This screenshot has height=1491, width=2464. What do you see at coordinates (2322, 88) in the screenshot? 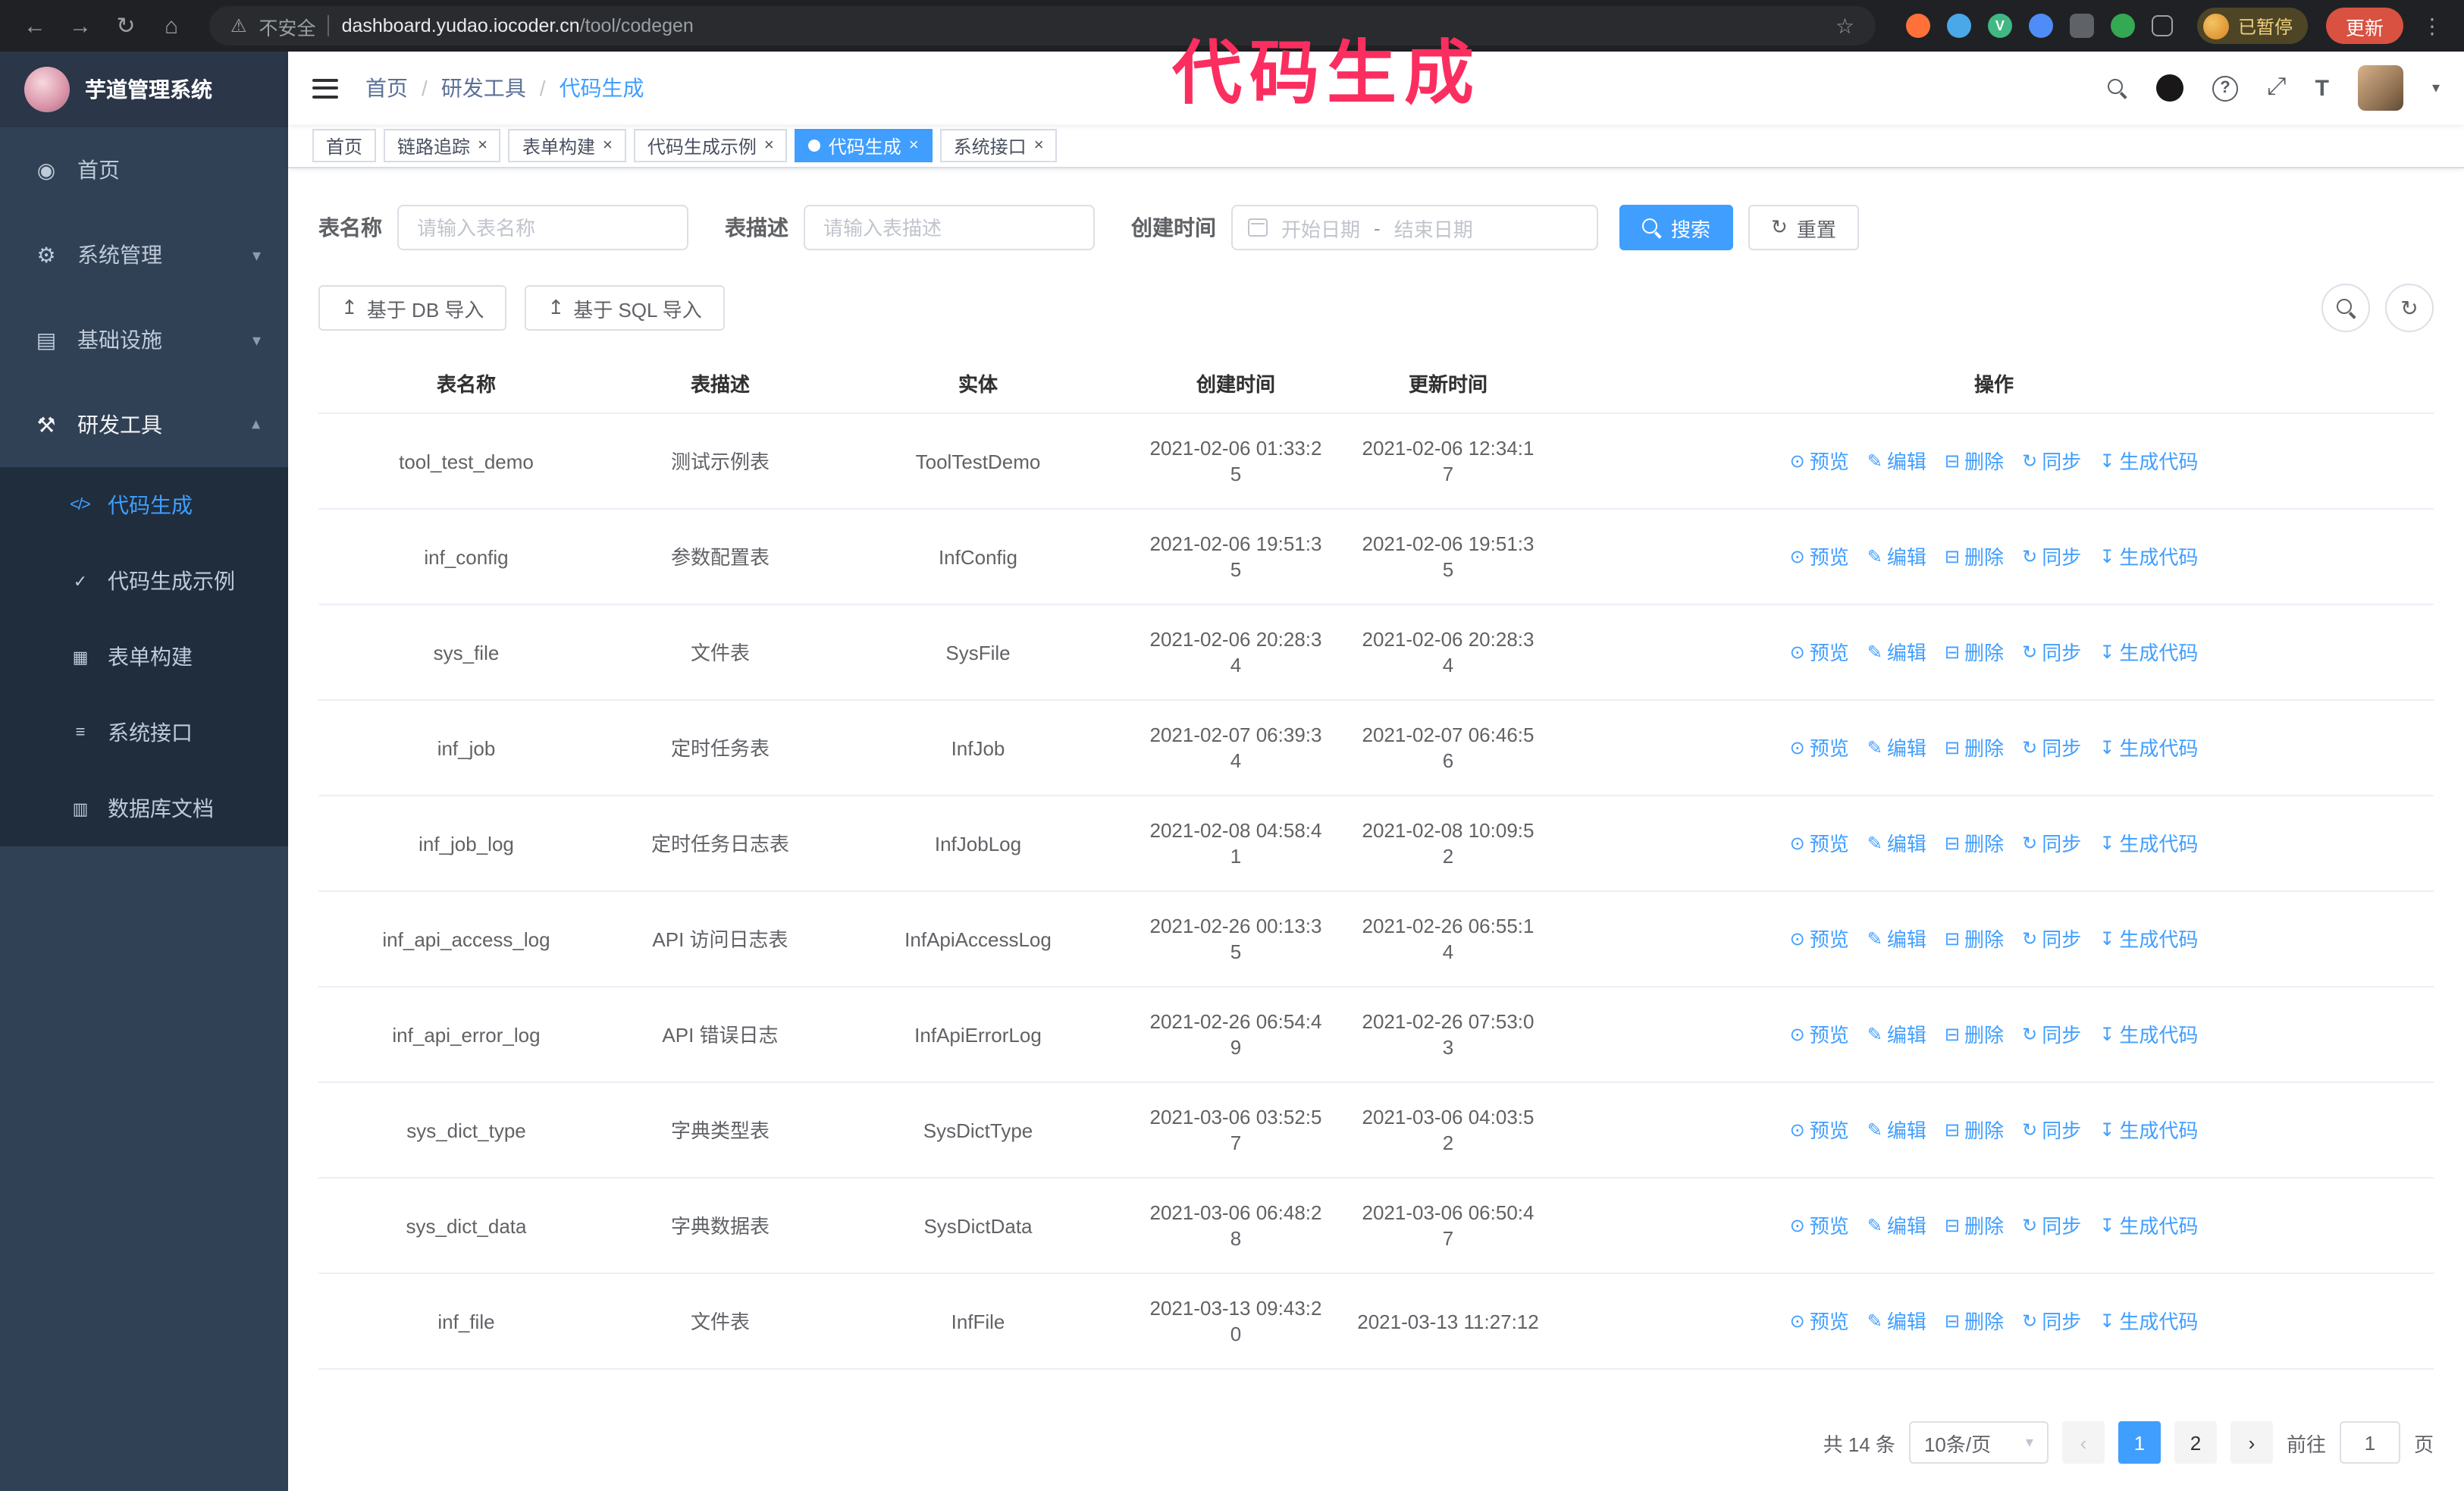
I see `font-size-icon: T` at bounding box center [2322, 88].